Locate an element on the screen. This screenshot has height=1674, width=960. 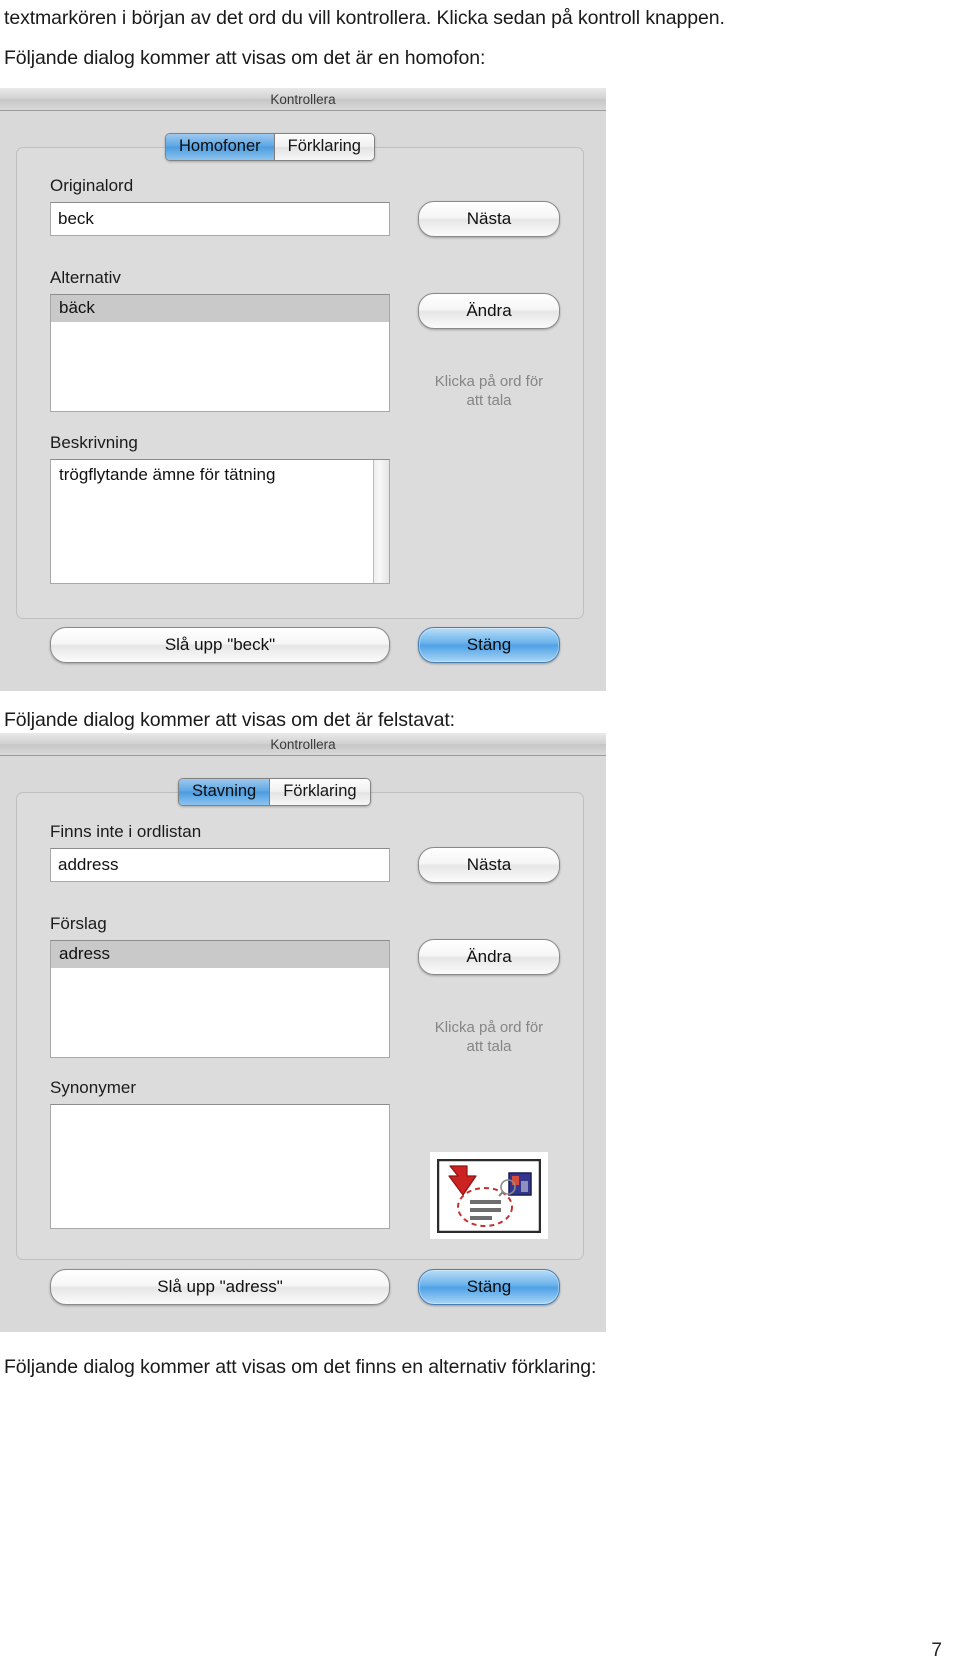
label-originalord: Originalord is located at coordinates (92, 185).